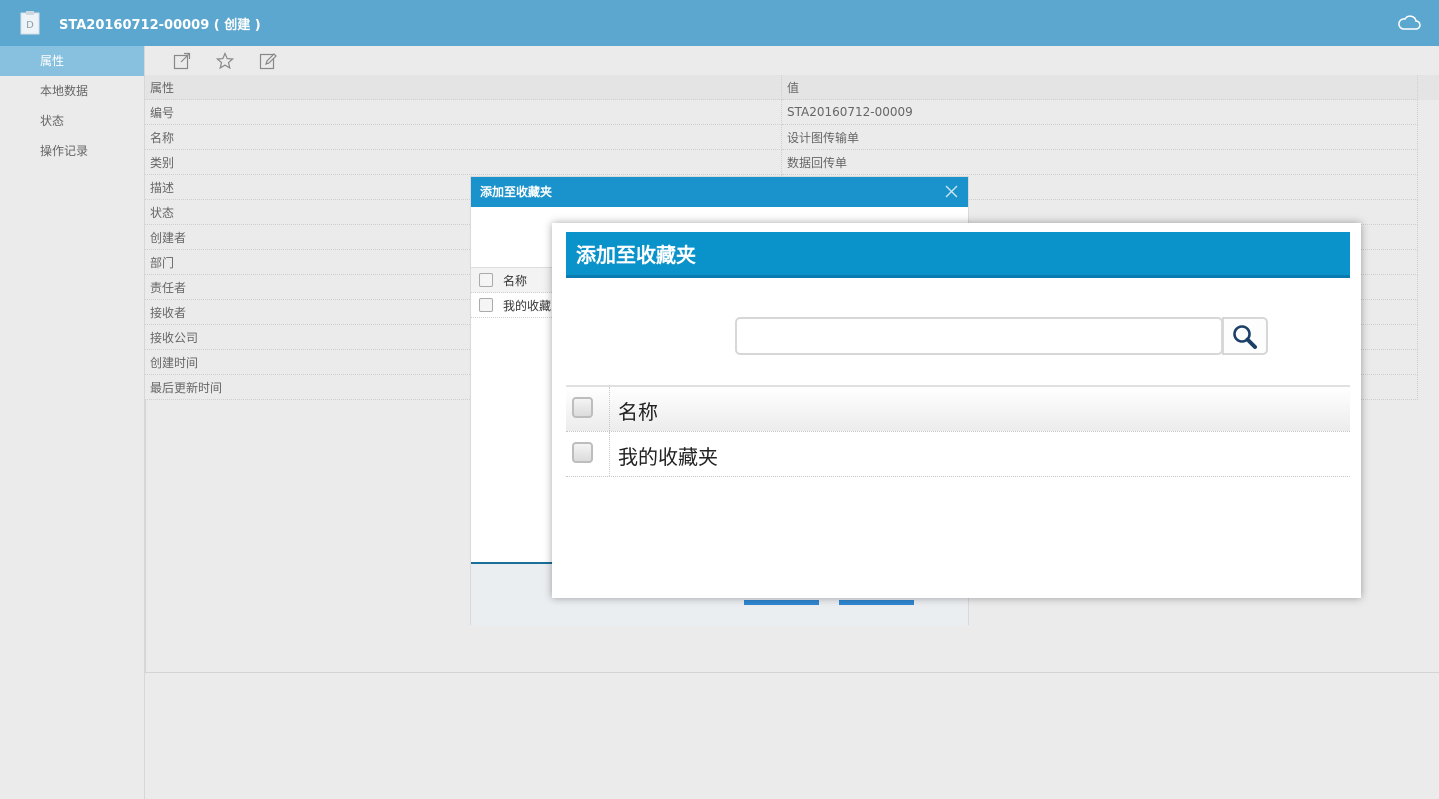 The width and height of the screenshot is (1439, 799). I want to click on property-name: 编号, so click(463, 112).